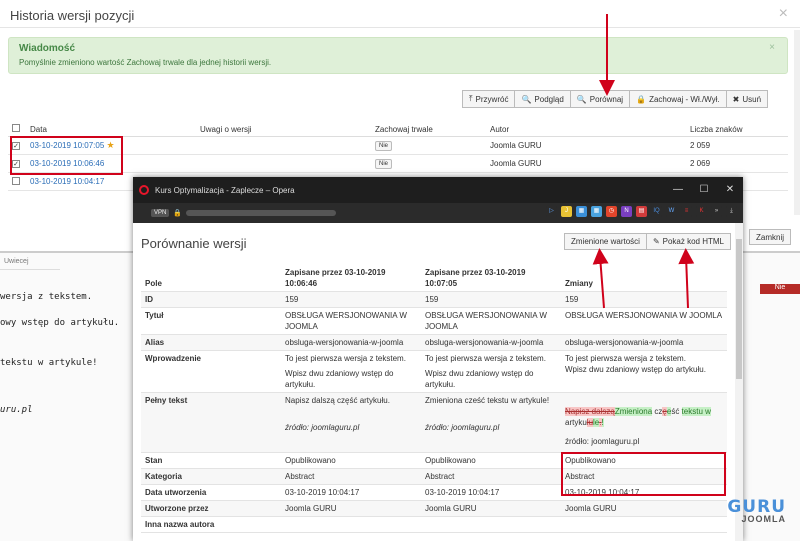 Image resolution: width=800 pixels, height=541 pixels. What do you see at coordinates (47, 48) in the screenshot?
I see `alert-title: Wiadomość` at bounding box center [47, 48].